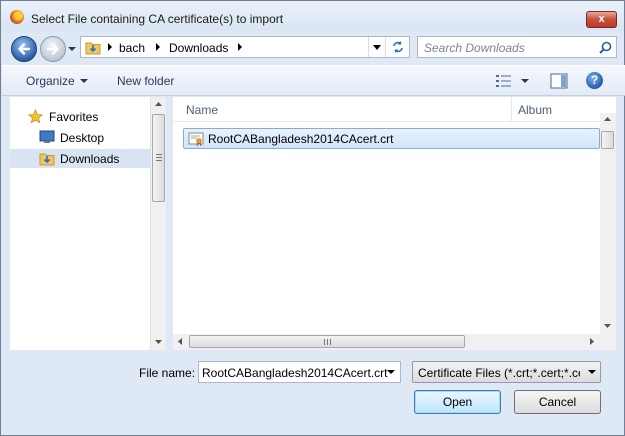 Image resolution: width=625 pixels, height=436 pixels. What do you see at coordinates (474, 48) in the screenshot?
I see `search-placeholder: Search Downloads` at bounding box center [474, 48].